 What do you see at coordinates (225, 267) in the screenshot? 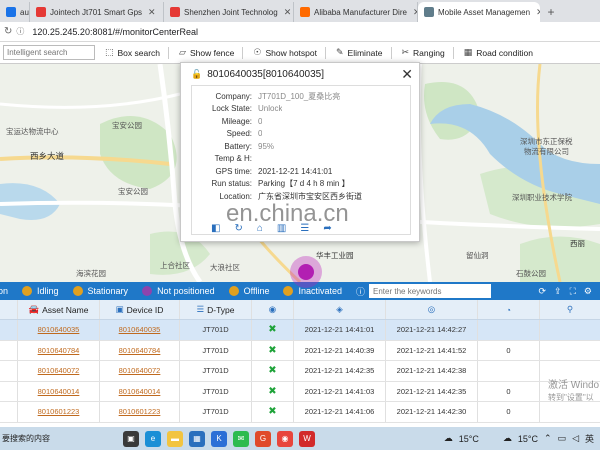
I see `map-label: 大浪社区` at bounding box center [225, 267].